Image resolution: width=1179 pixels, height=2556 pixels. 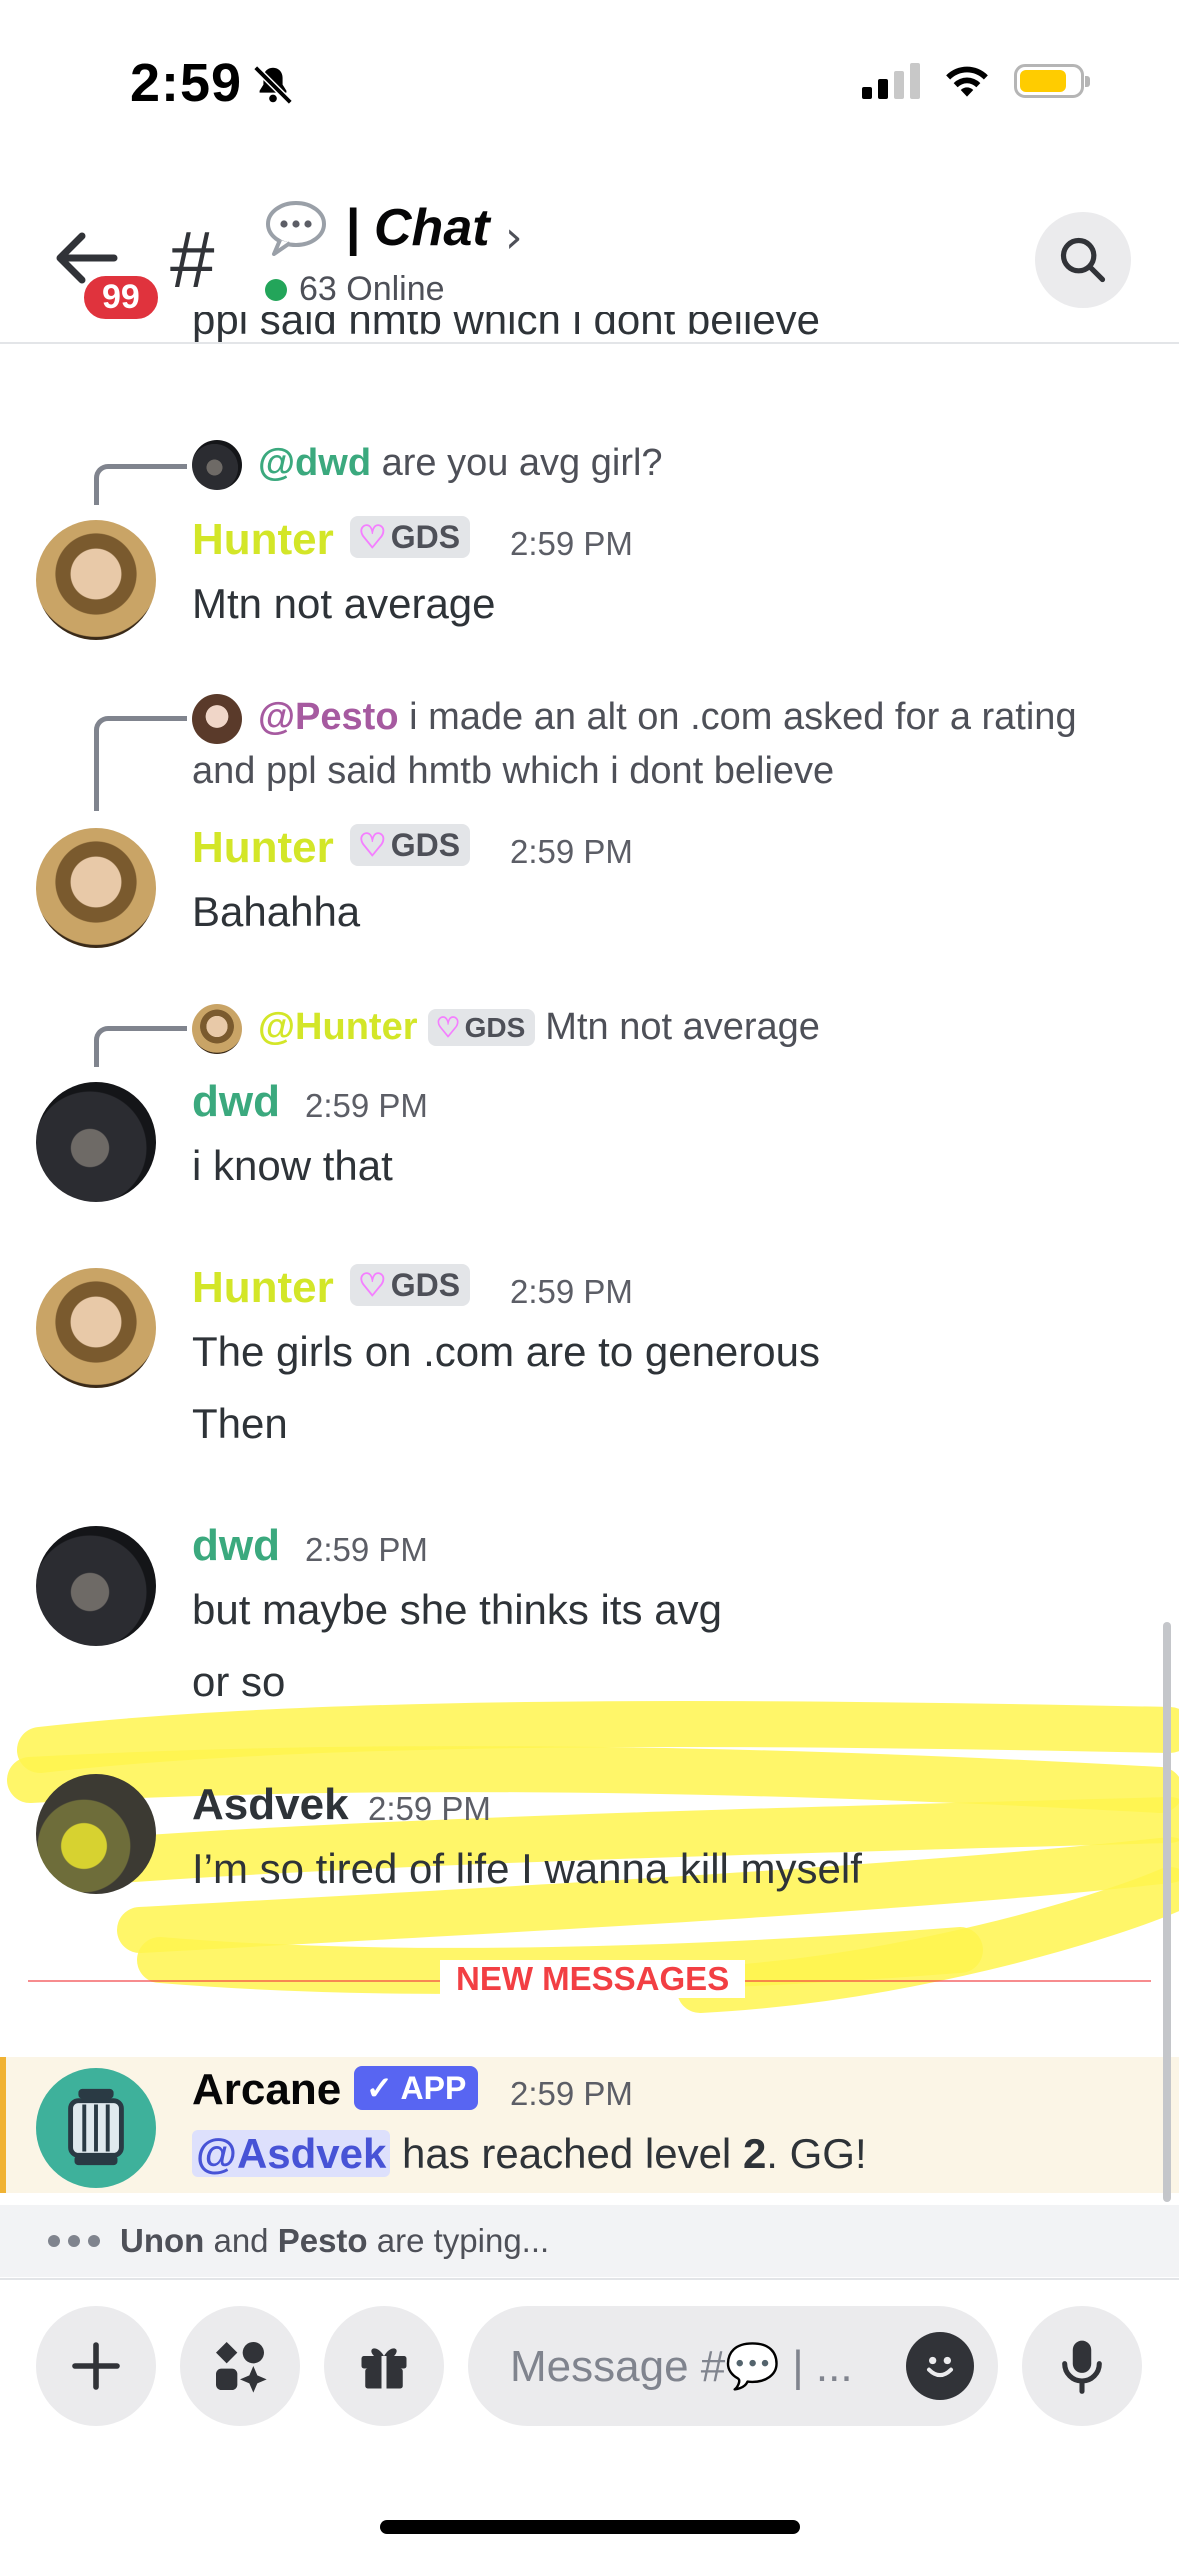 What do you see at coordinates (513, 771) in the screenshot?
I see `reply-preview-line2: and ppl said hmtb which i dont believe` at bounding box center [513, 771].